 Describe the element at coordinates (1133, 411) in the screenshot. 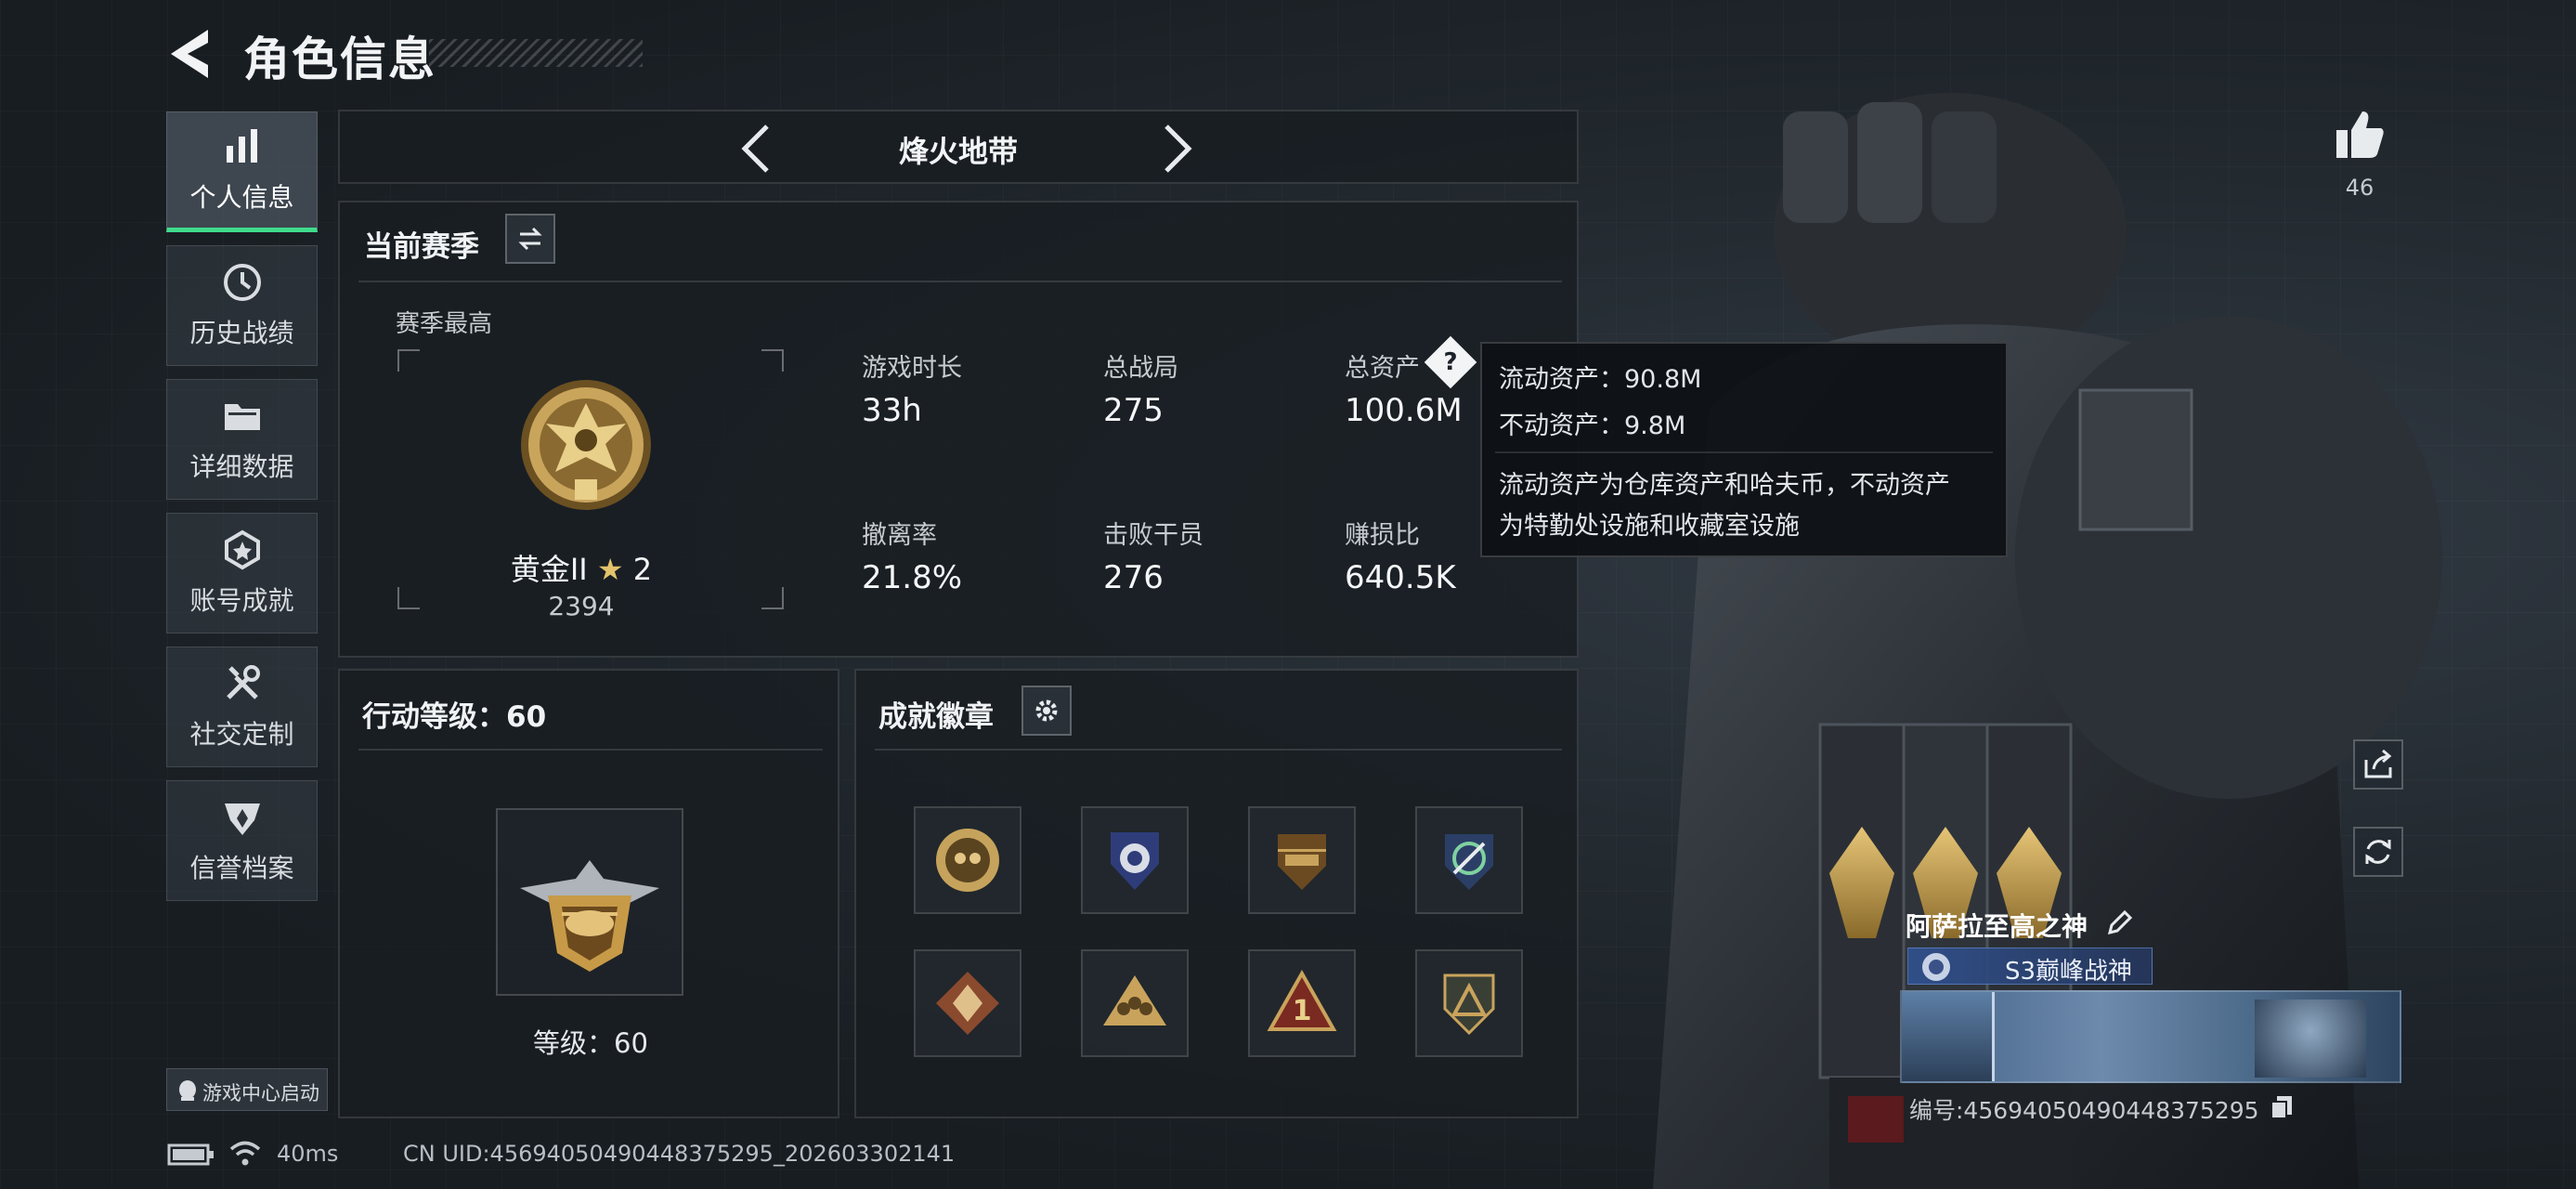

I see `stat-matches-value: 275` at that location.